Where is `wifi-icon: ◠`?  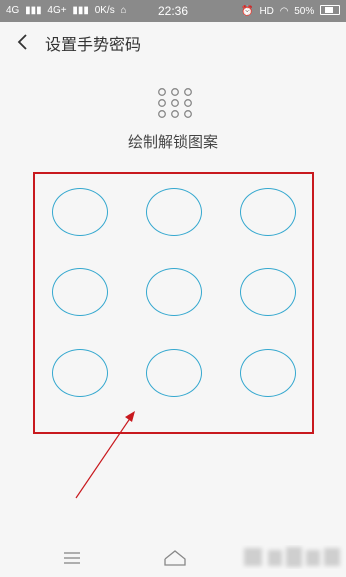
wifi-icon: ◠ is located at coordinates (284, 11).